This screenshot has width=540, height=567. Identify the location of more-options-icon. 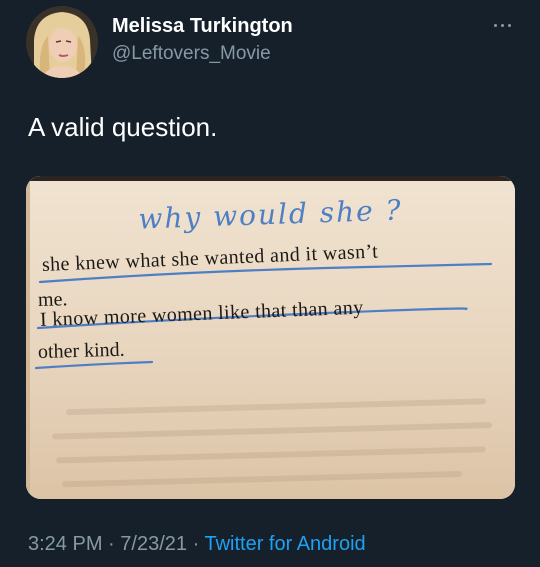
(503, 26).